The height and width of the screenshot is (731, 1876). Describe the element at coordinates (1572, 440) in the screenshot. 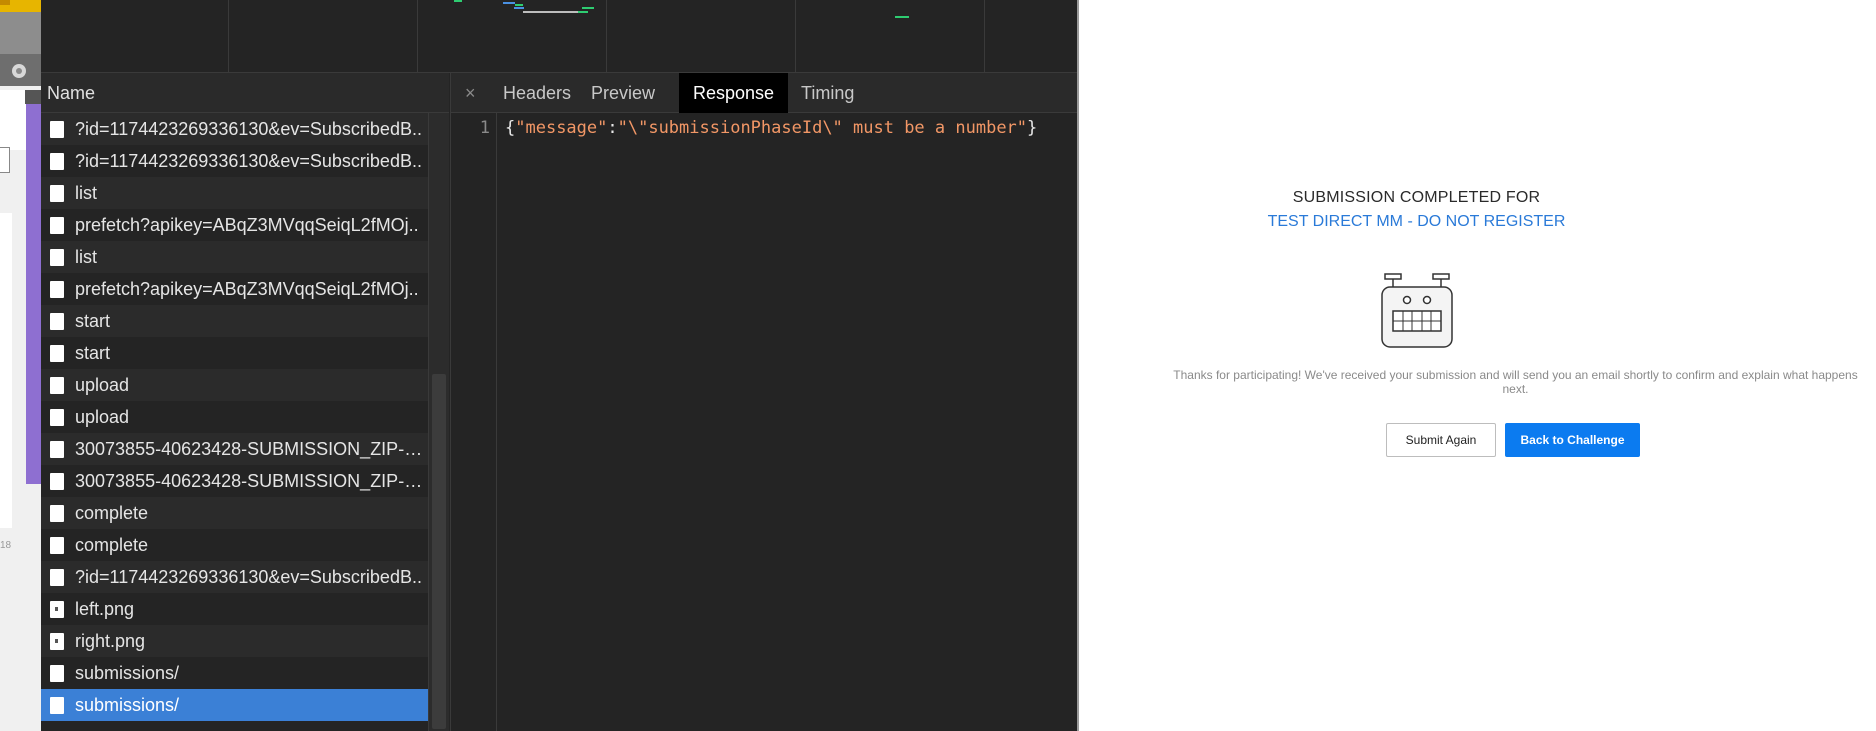

I see `back-to-challenge-button: Back to Challenge` at that location.